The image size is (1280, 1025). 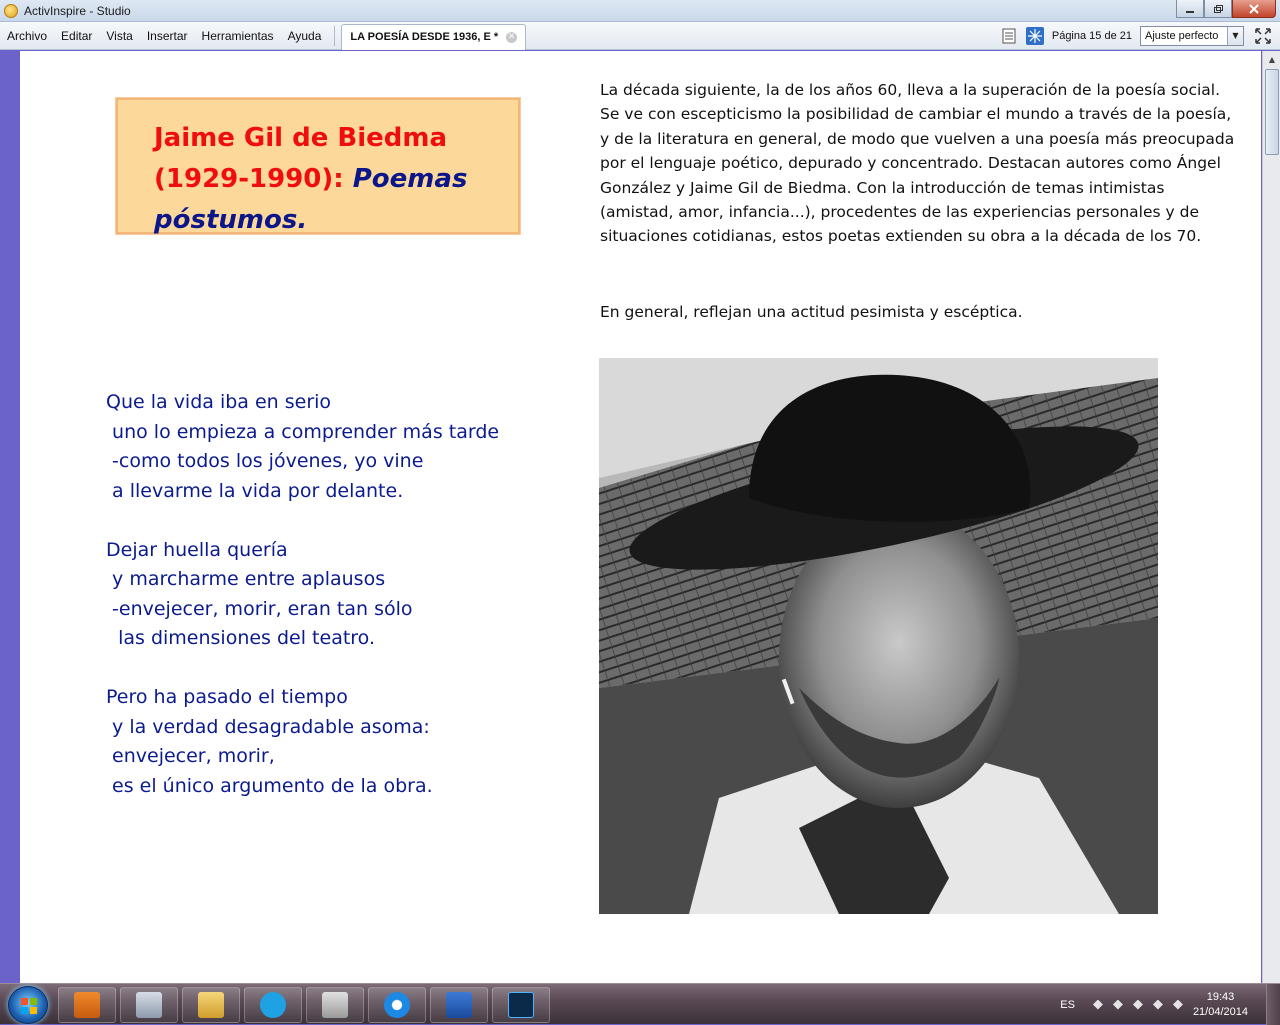 I want to click on toolbar-right: Página 15 de 21 Ajuste perfecto ▼, so click(x=1140, y=36).